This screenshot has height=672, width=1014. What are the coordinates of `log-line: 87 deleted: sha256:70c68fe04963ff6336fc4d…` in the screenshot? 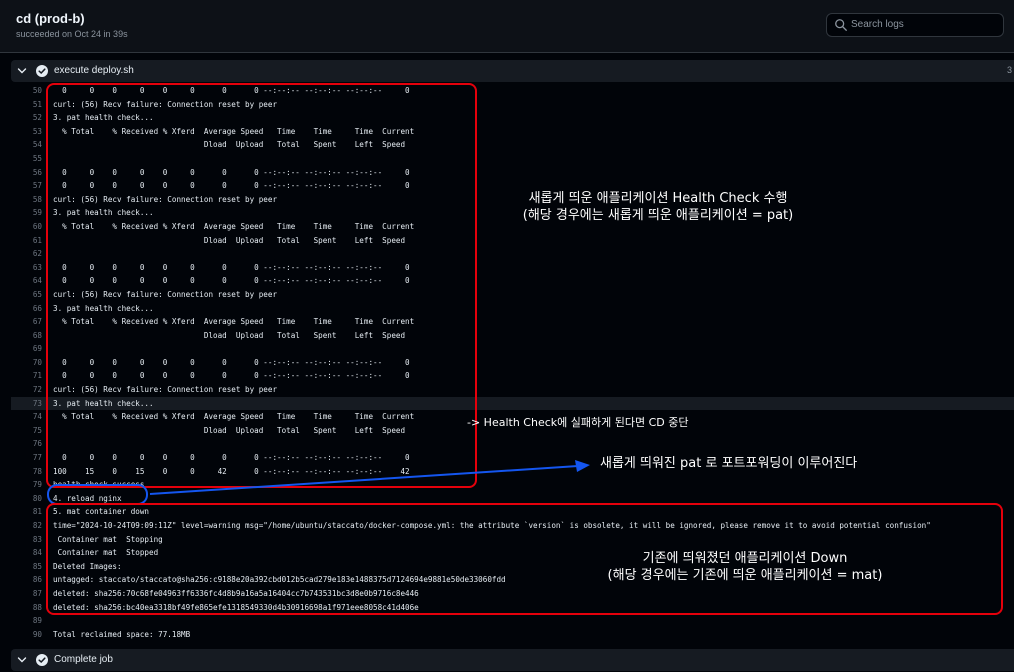 It's located at (512, 594).